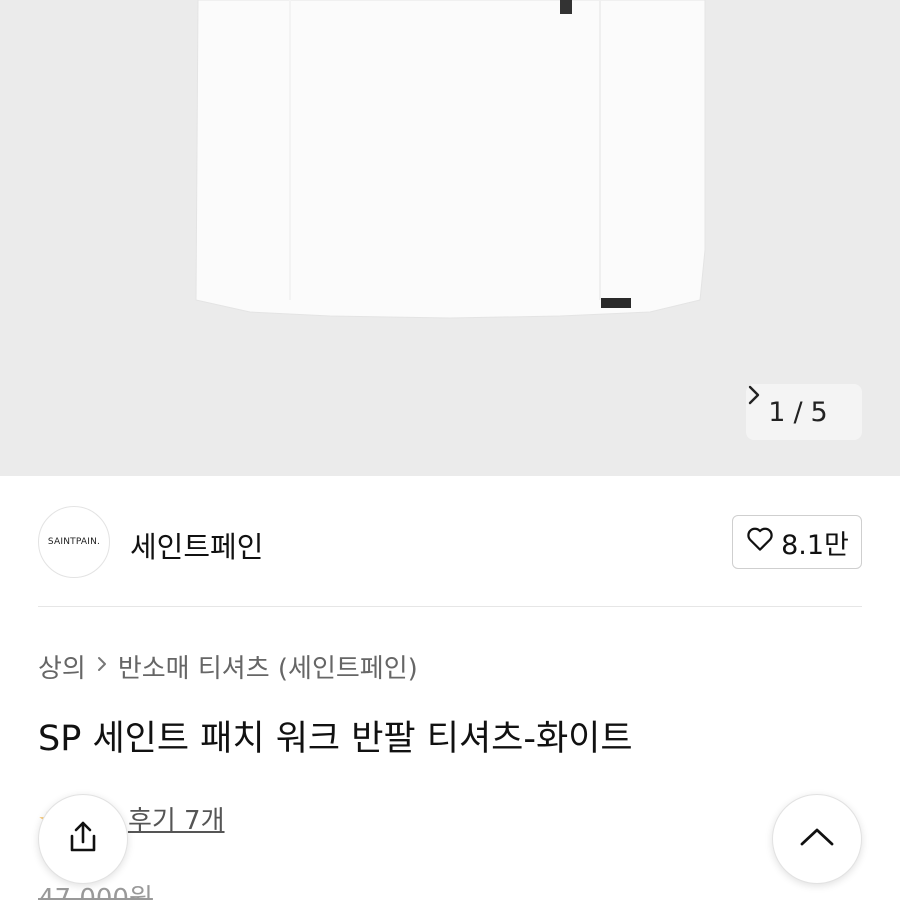  I want to click on review-count-link: 후기 7개, so click(176, 818).